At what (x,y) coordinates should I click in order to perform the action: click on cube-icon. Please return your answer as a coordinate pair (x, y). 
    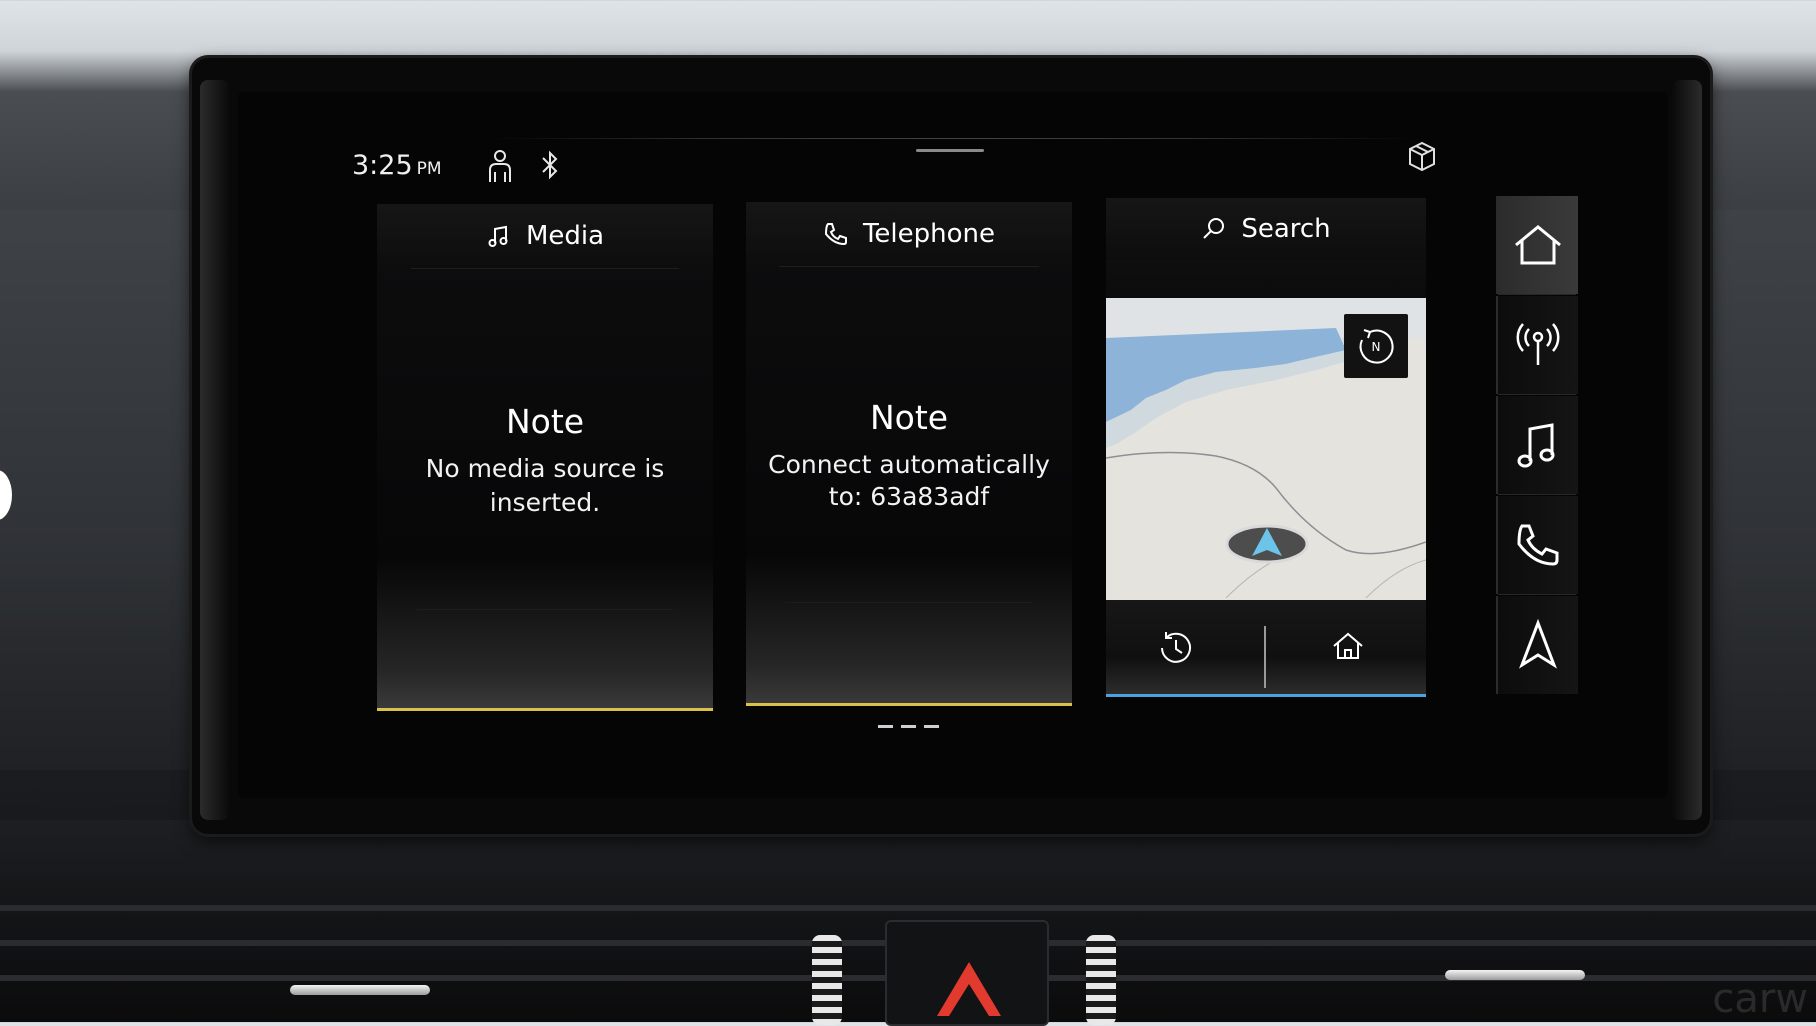
    Looking at the image, I should click on (1422, 158).